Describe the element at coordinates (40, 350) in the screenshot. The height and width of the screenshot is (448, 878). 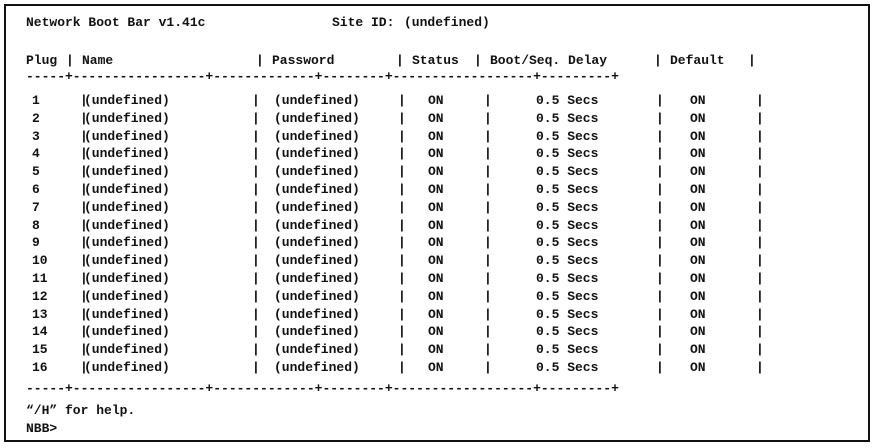
I see `plug-number: 15` at that location.